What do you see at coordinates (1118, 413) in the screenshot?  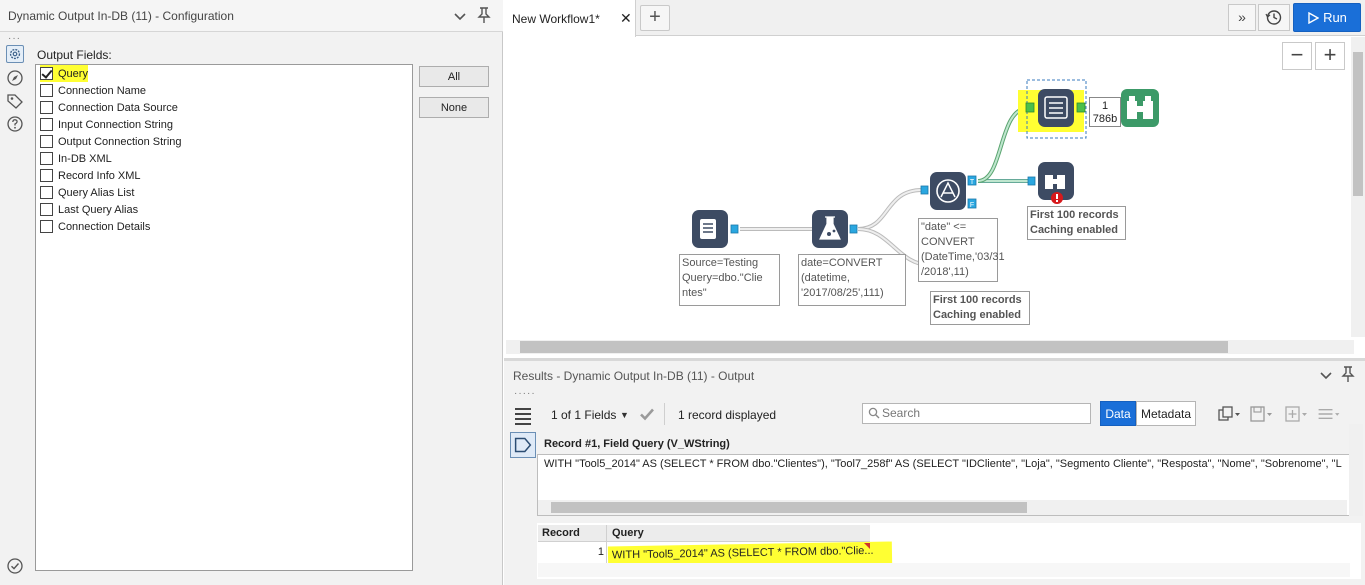 I see `data-view-button: Data` at bounding box center [1118, 413].